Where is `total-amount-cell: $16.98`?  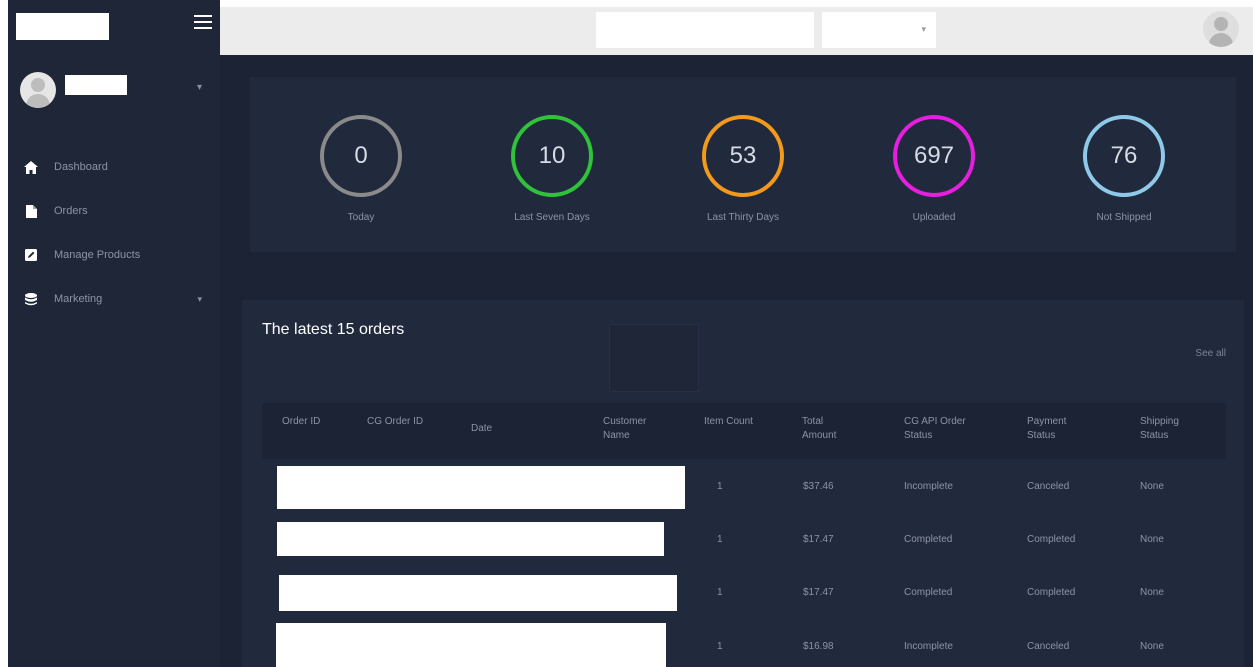 total-amount-cell: $16.98 is located at coordinates (818, 646).